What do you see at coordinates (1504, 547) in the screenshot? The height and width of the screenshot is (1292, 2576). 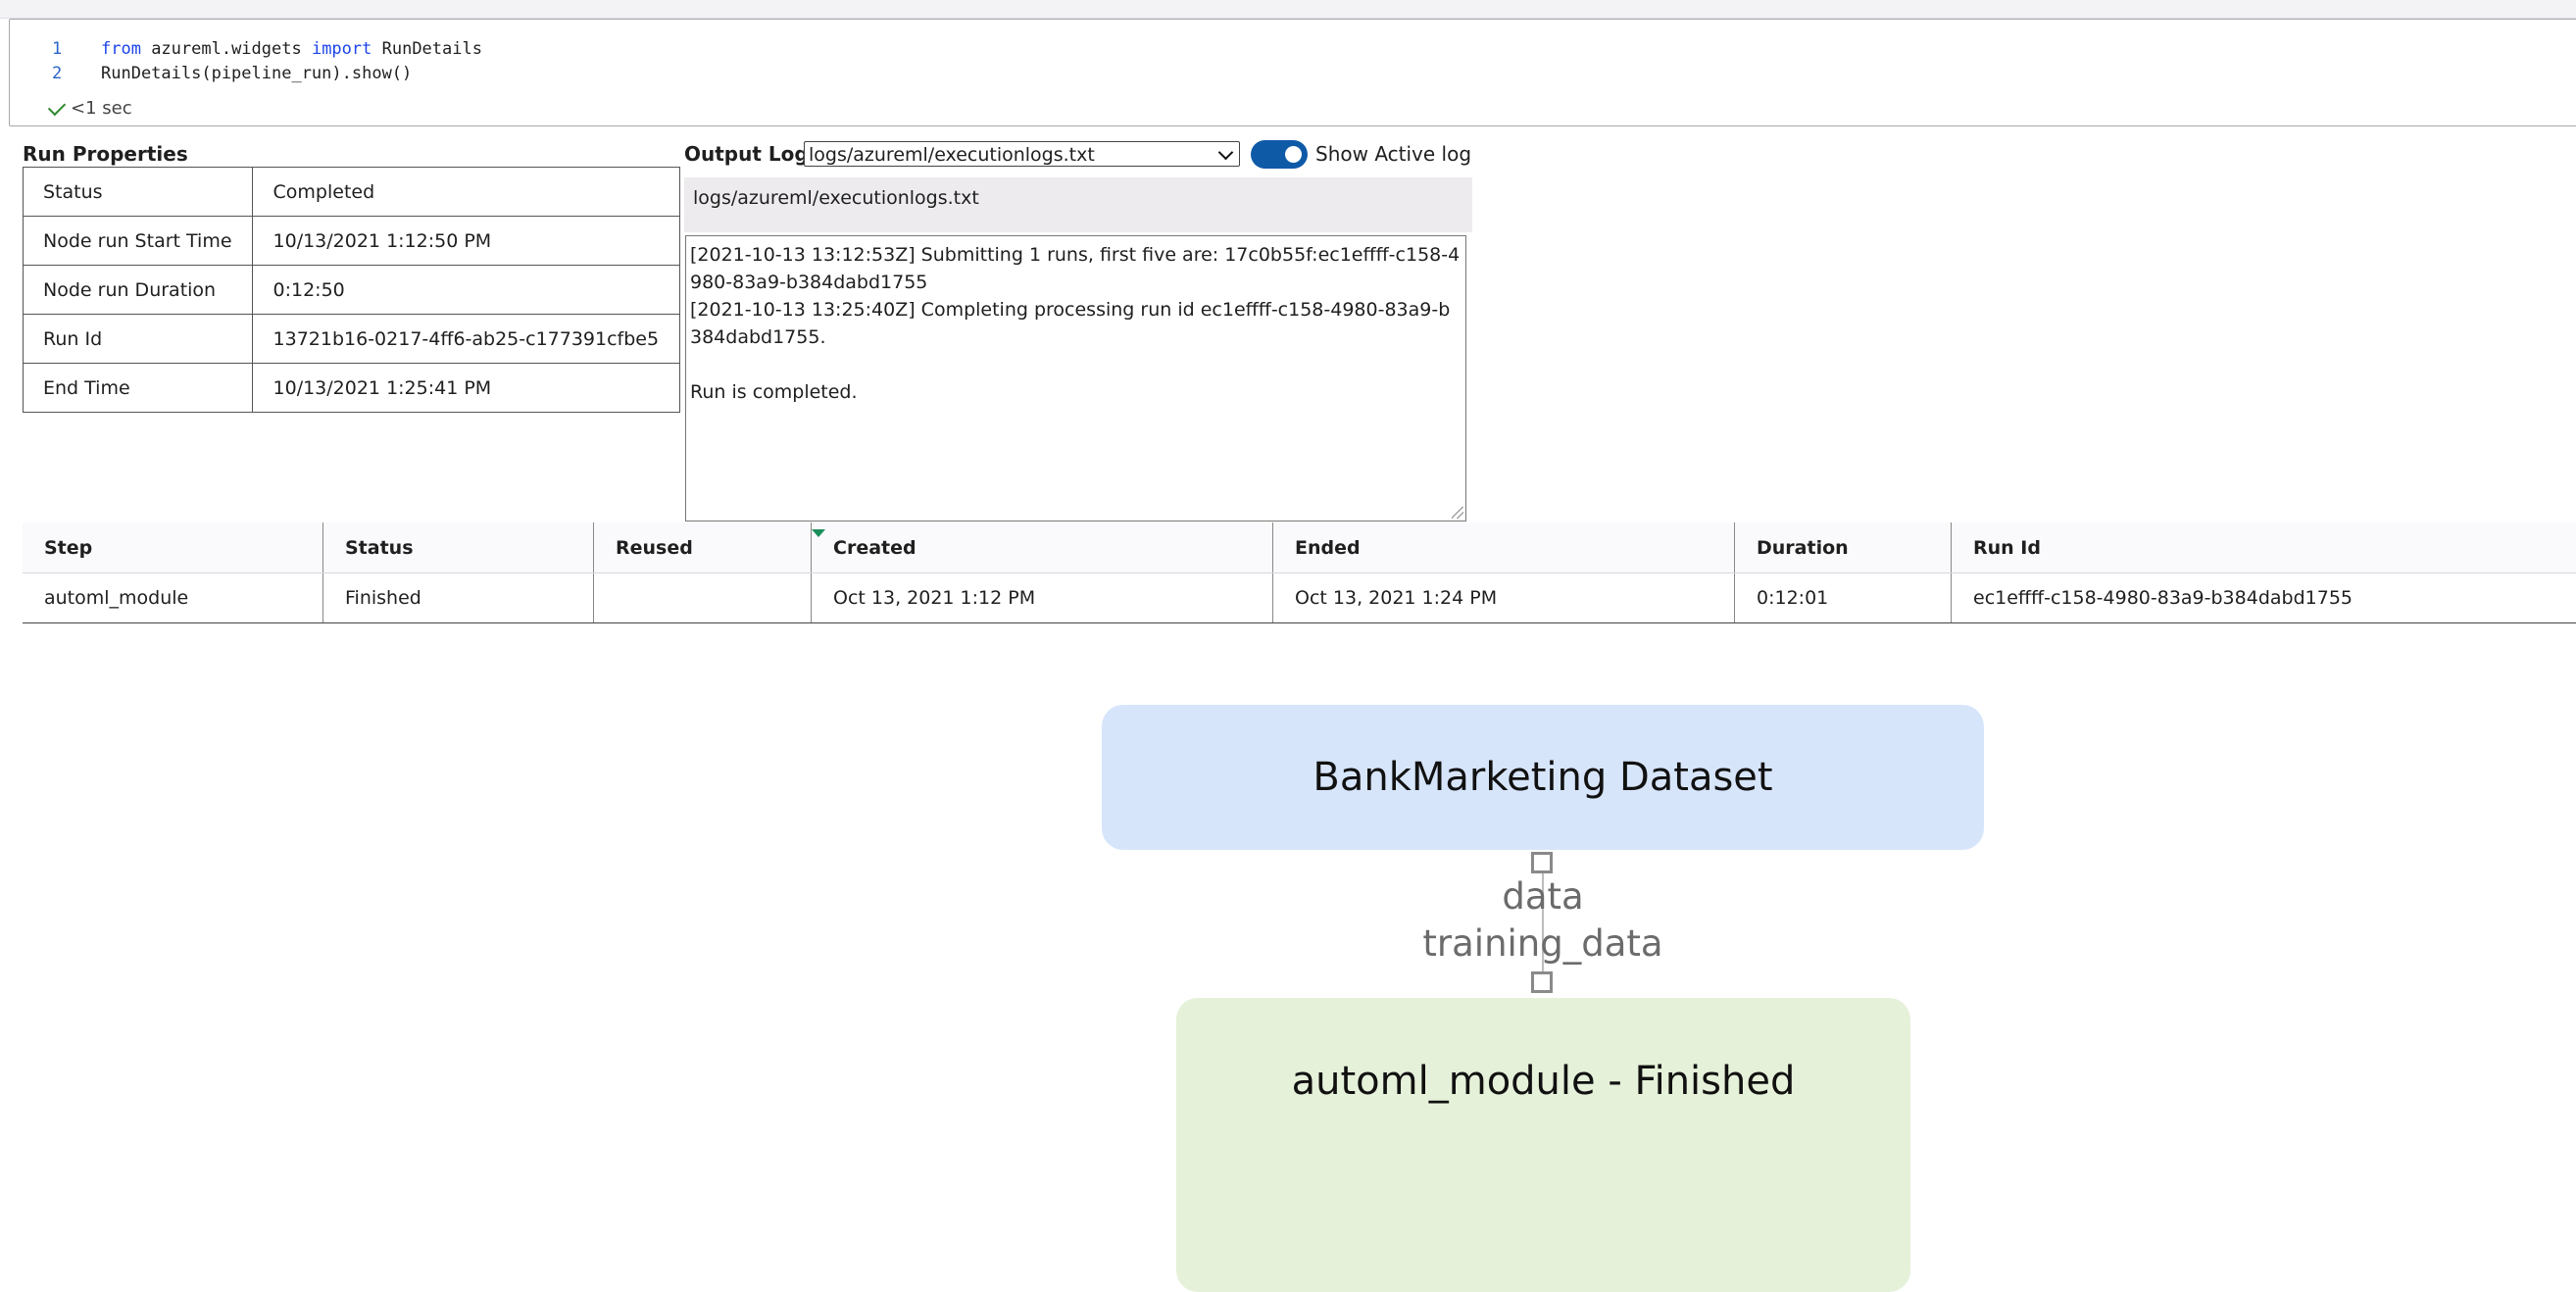 I see `column-header-ended: Ended` at bounding box center [1504, 547].